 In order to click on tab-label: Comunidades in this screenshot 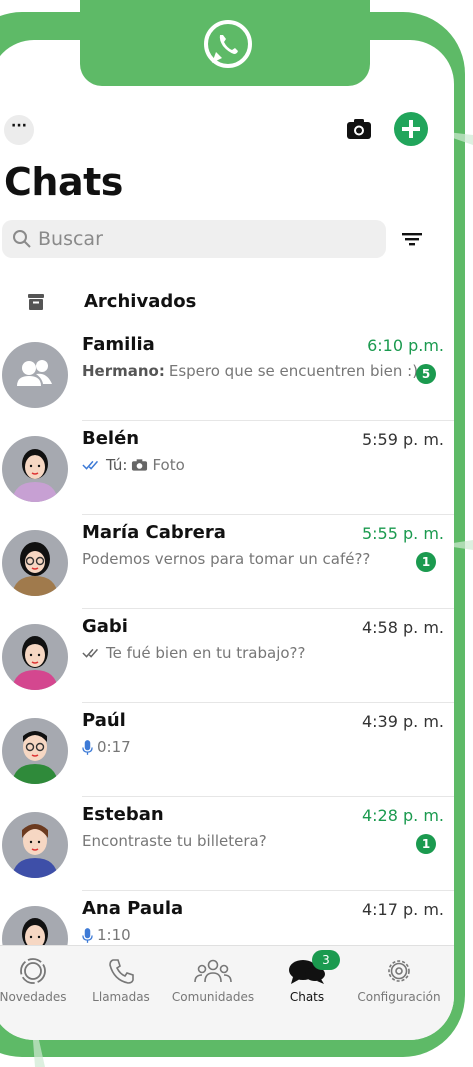, I will do `click(213, 997)`.